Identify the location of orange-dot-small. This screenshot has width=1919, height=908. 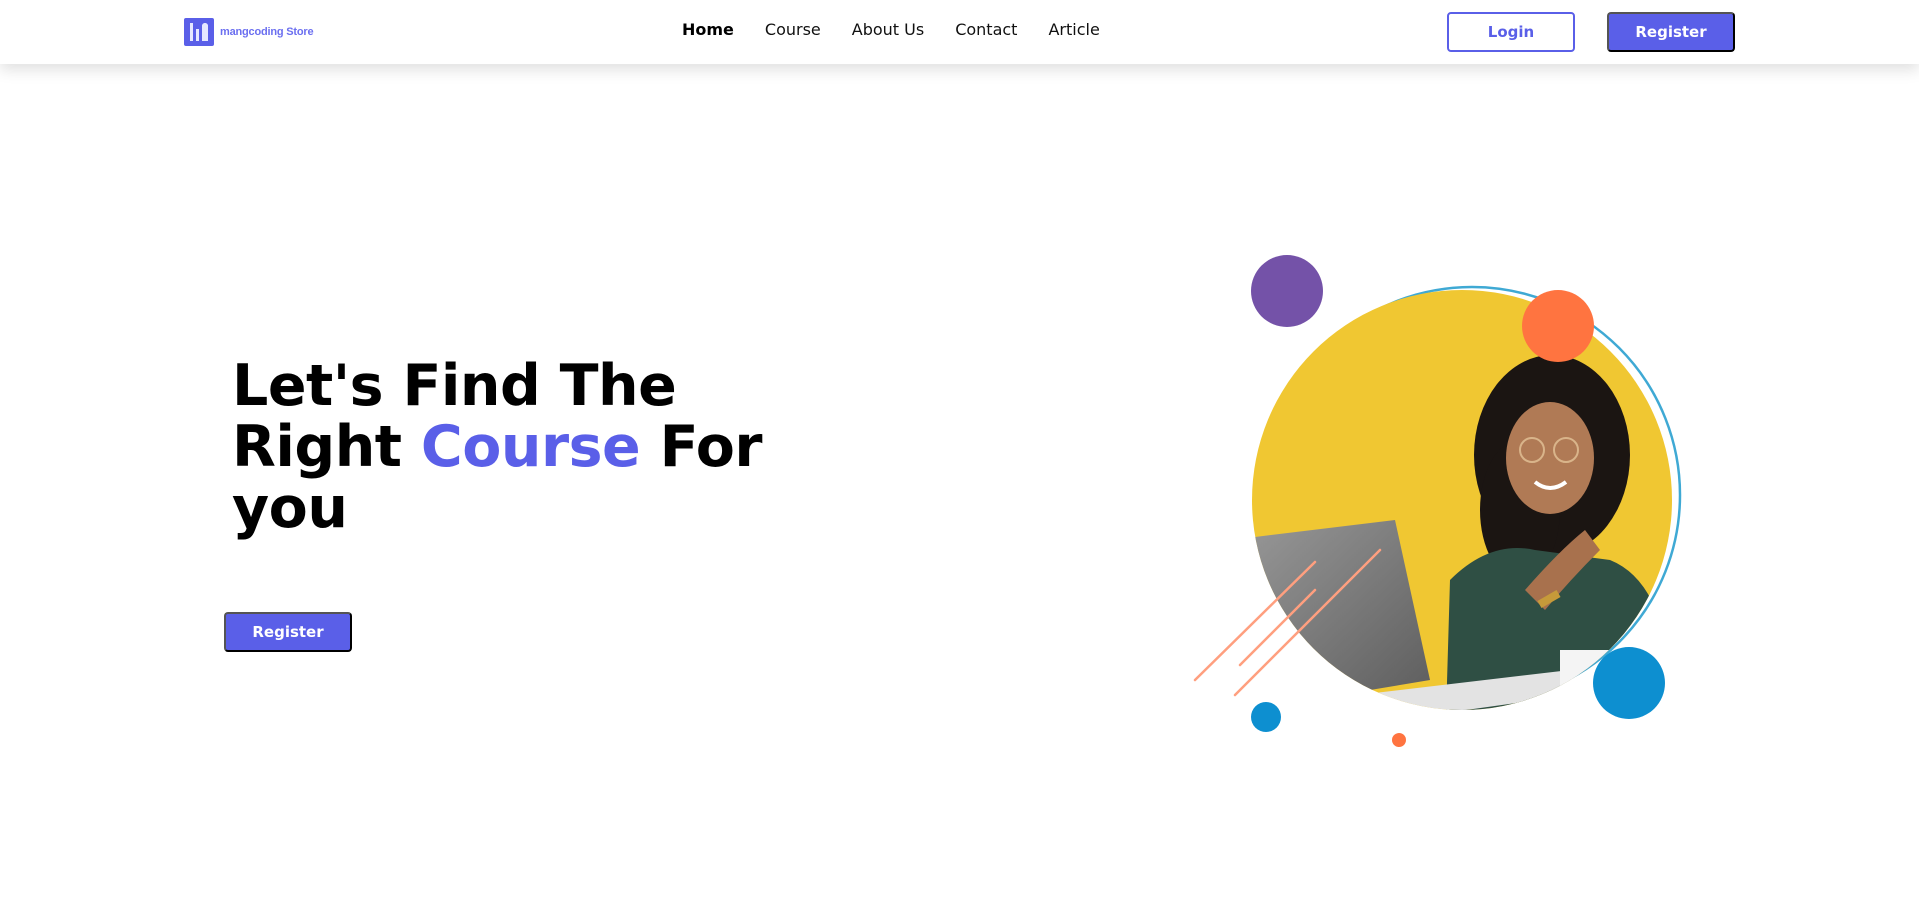
(1399, 740).